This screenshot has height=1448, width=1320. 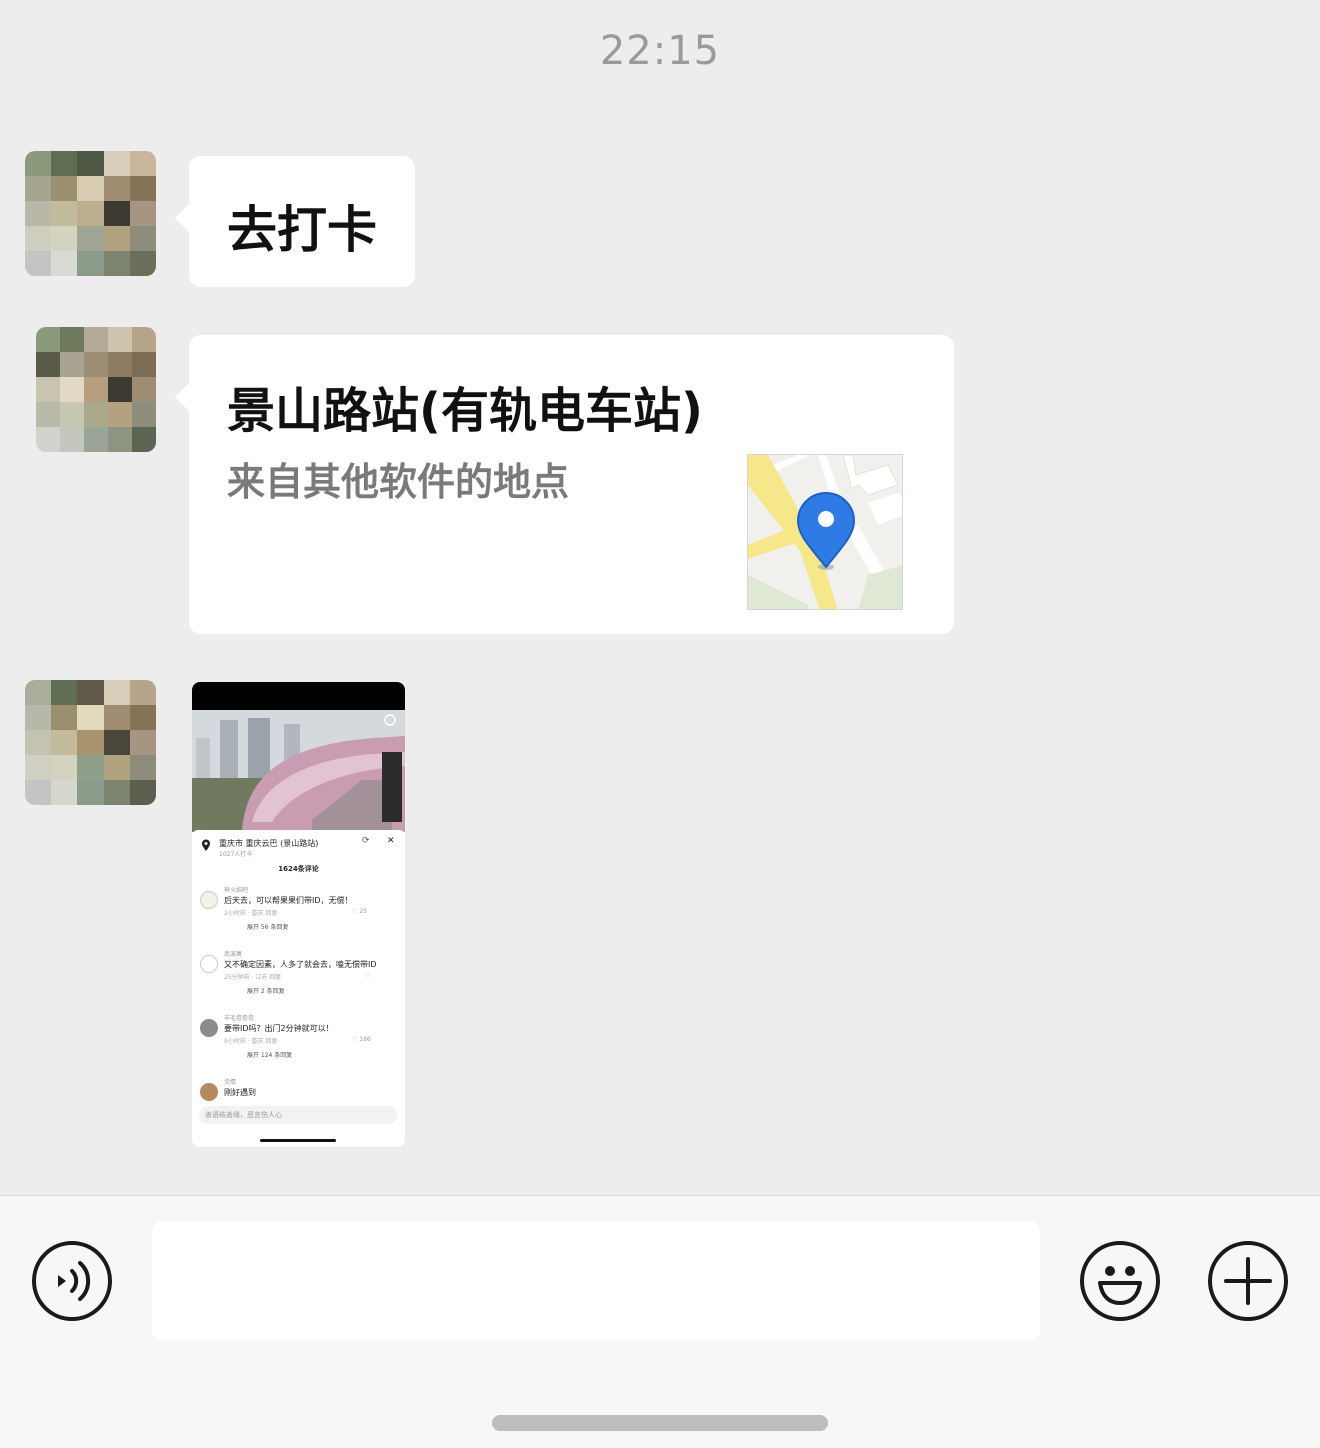 I want to click on expand-replies: 展开 56 条回复, so click(x=268, y=927).